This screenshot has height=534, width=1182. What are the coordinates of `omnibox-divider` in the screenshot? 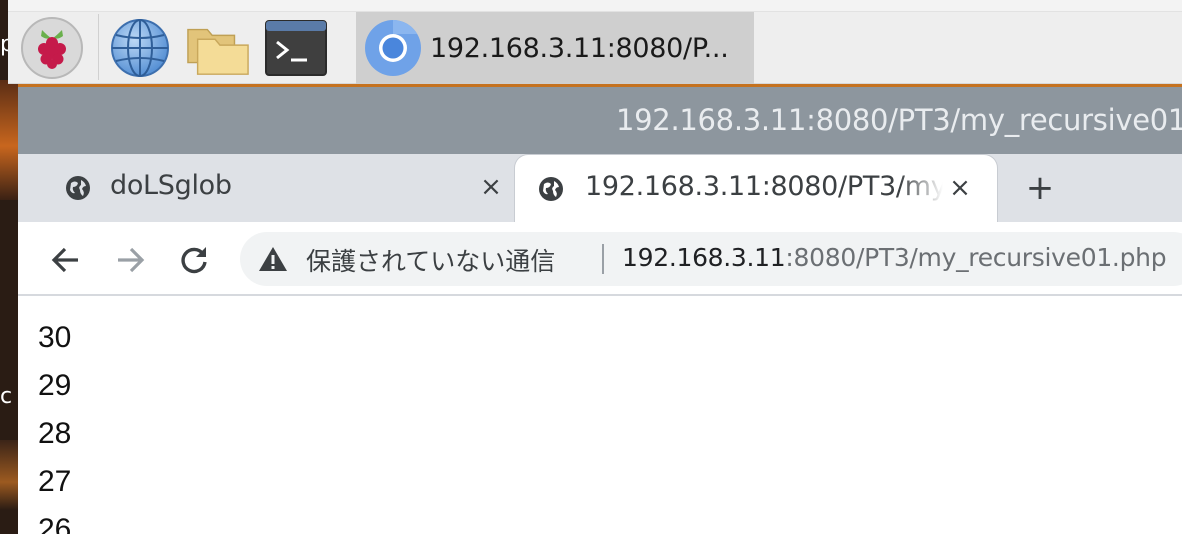 It's located at (603, 259).